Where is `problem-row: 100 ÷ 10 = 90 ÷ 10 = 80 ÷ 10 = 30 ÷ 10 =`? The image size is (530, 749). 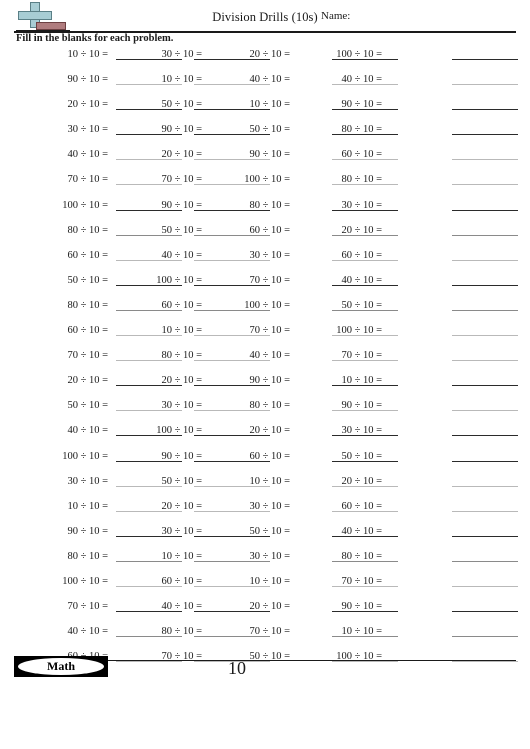 problem-row: 100 ÷ 10 = 90 ÷ 10 = 80 ÷ 10 = 30 ÷ 10 = is located at coordinates (265, 209).